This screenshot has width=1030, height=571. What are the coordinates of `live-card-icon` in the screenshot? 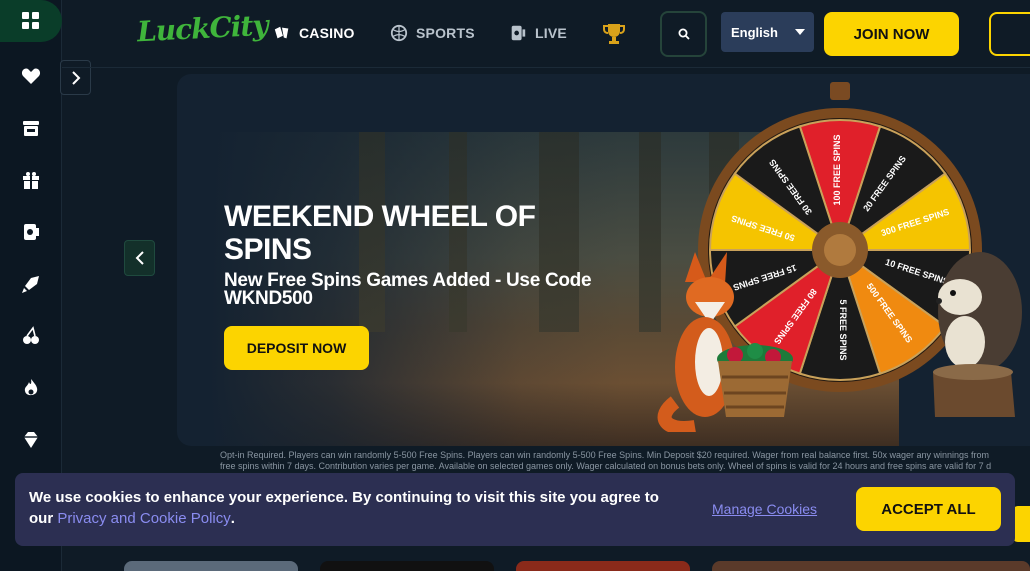 It's located at (518, 33).